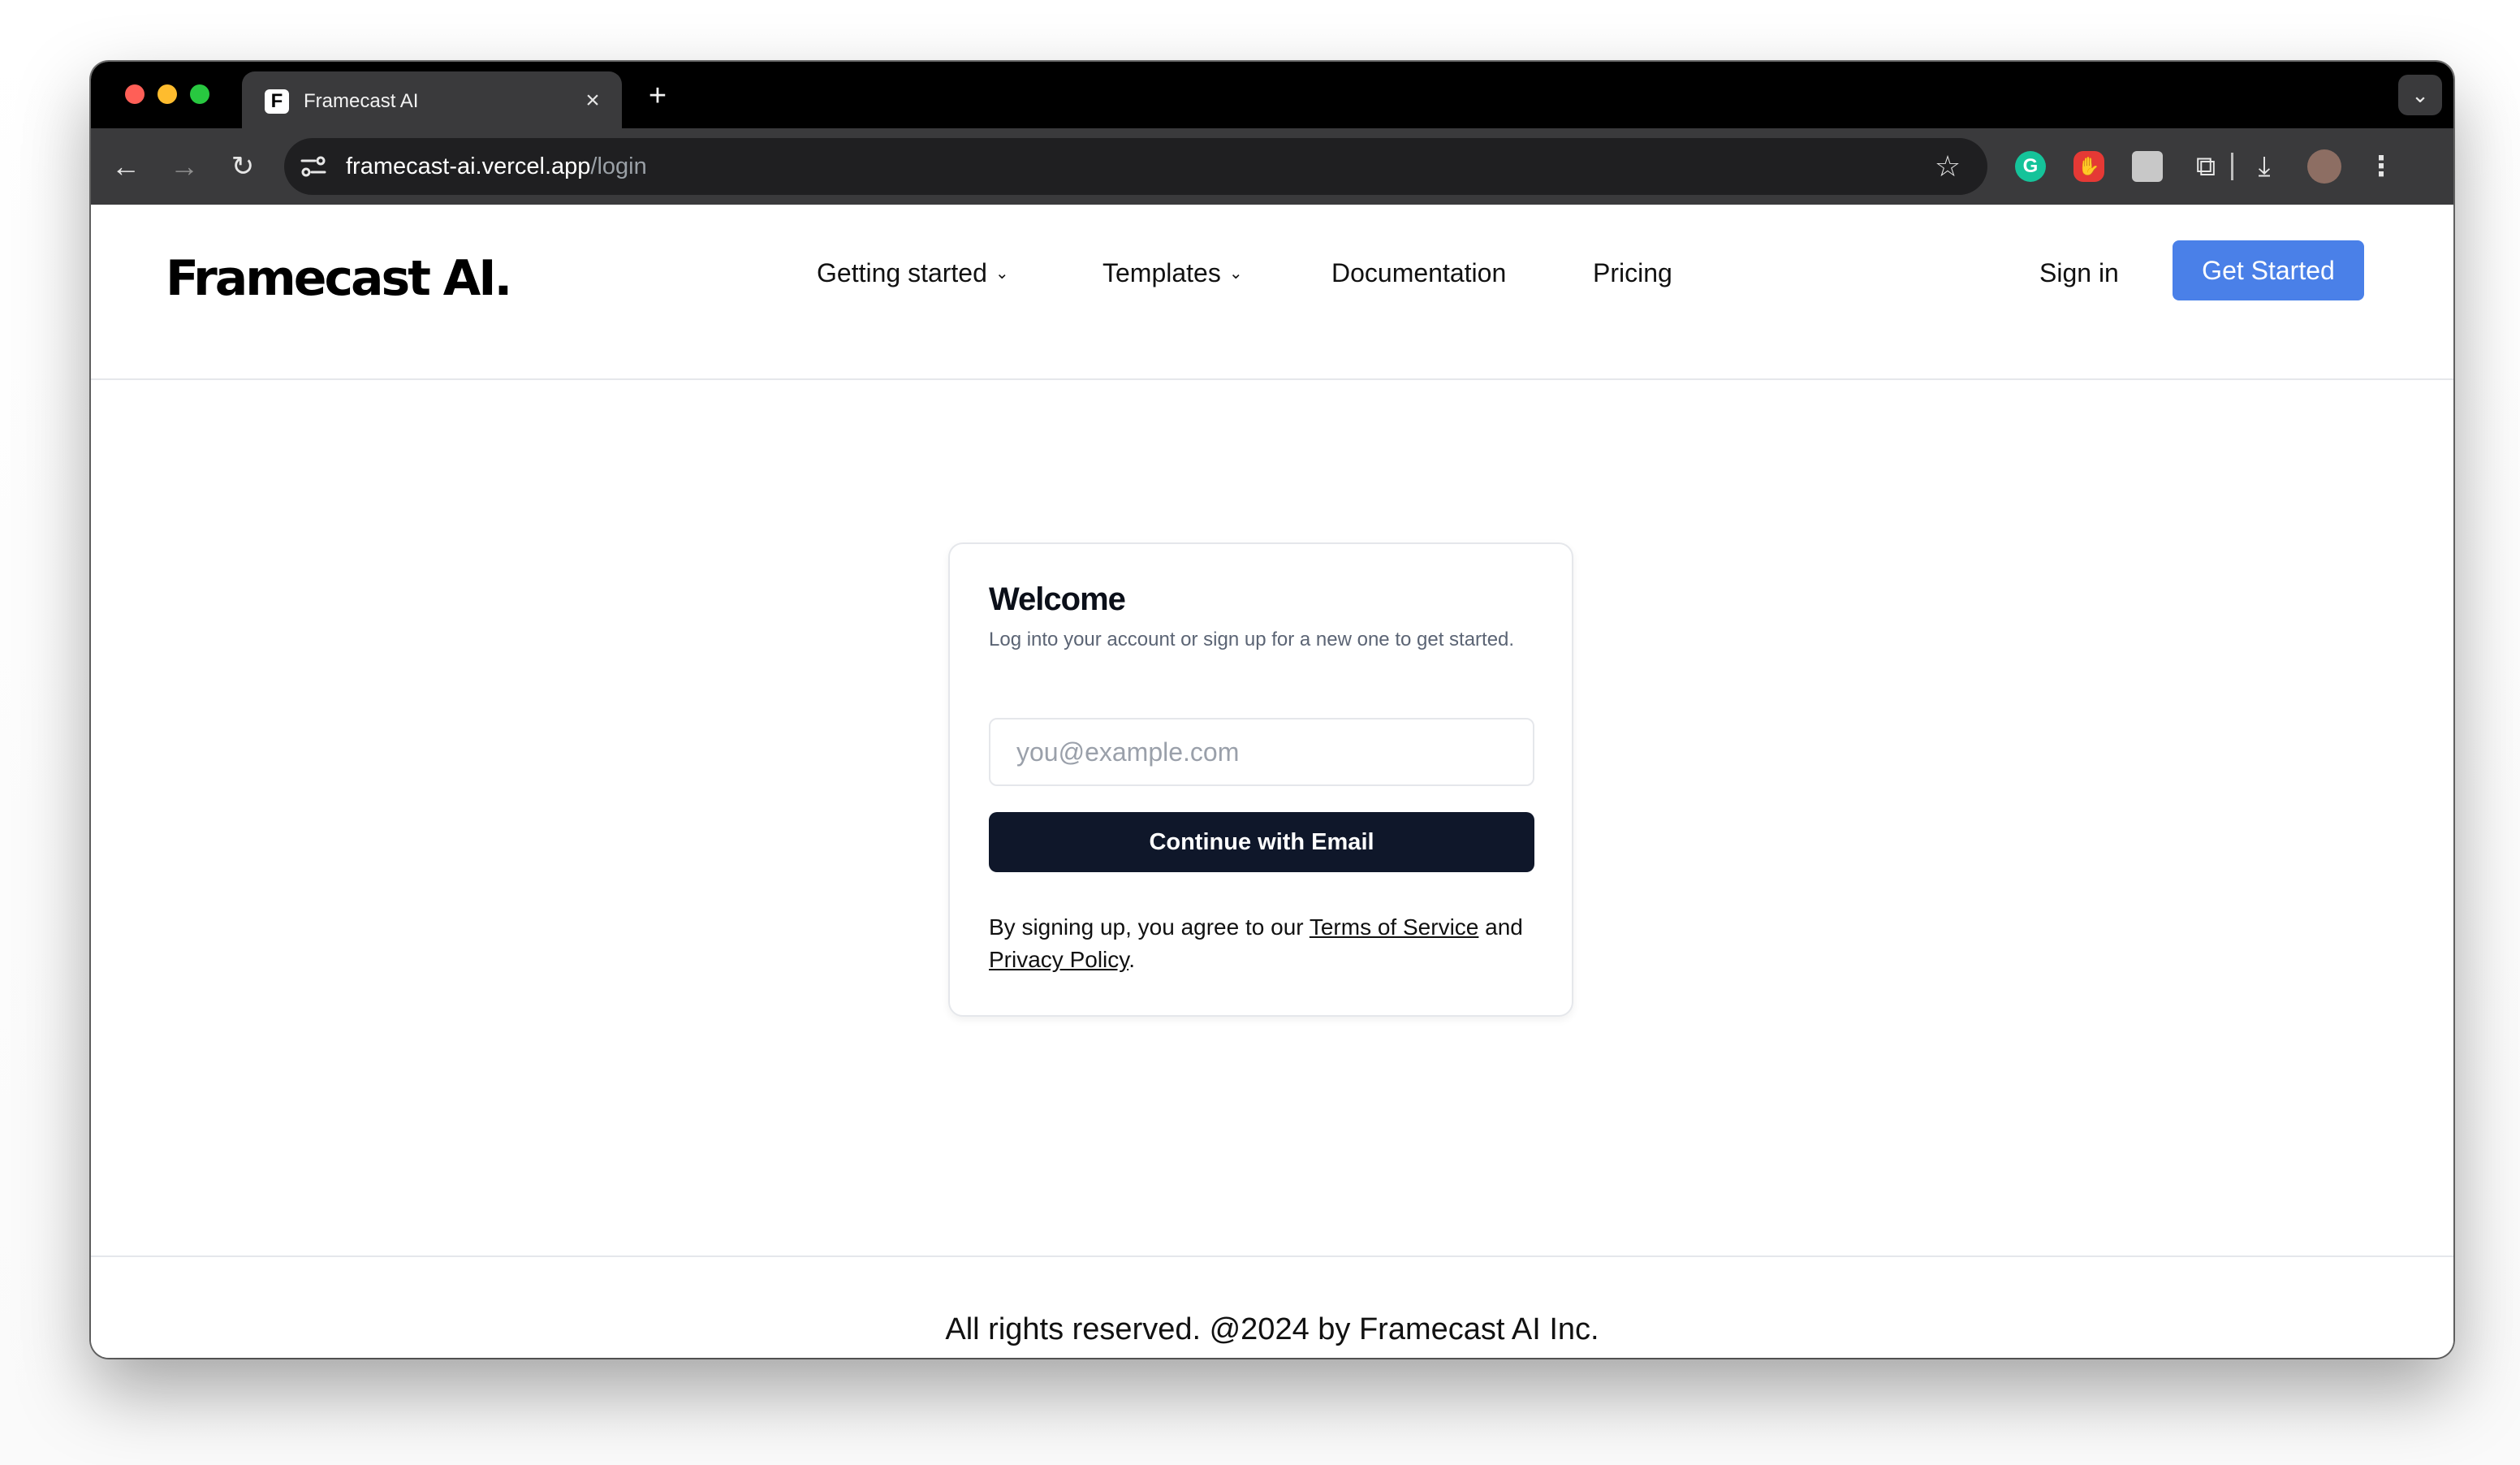 This screenshot has width=2520, height=1465. What do you see at coordinates (361, 101) in the screenshot?
I see `tab-title: Framecast AI` at bounding box center [361, 101].